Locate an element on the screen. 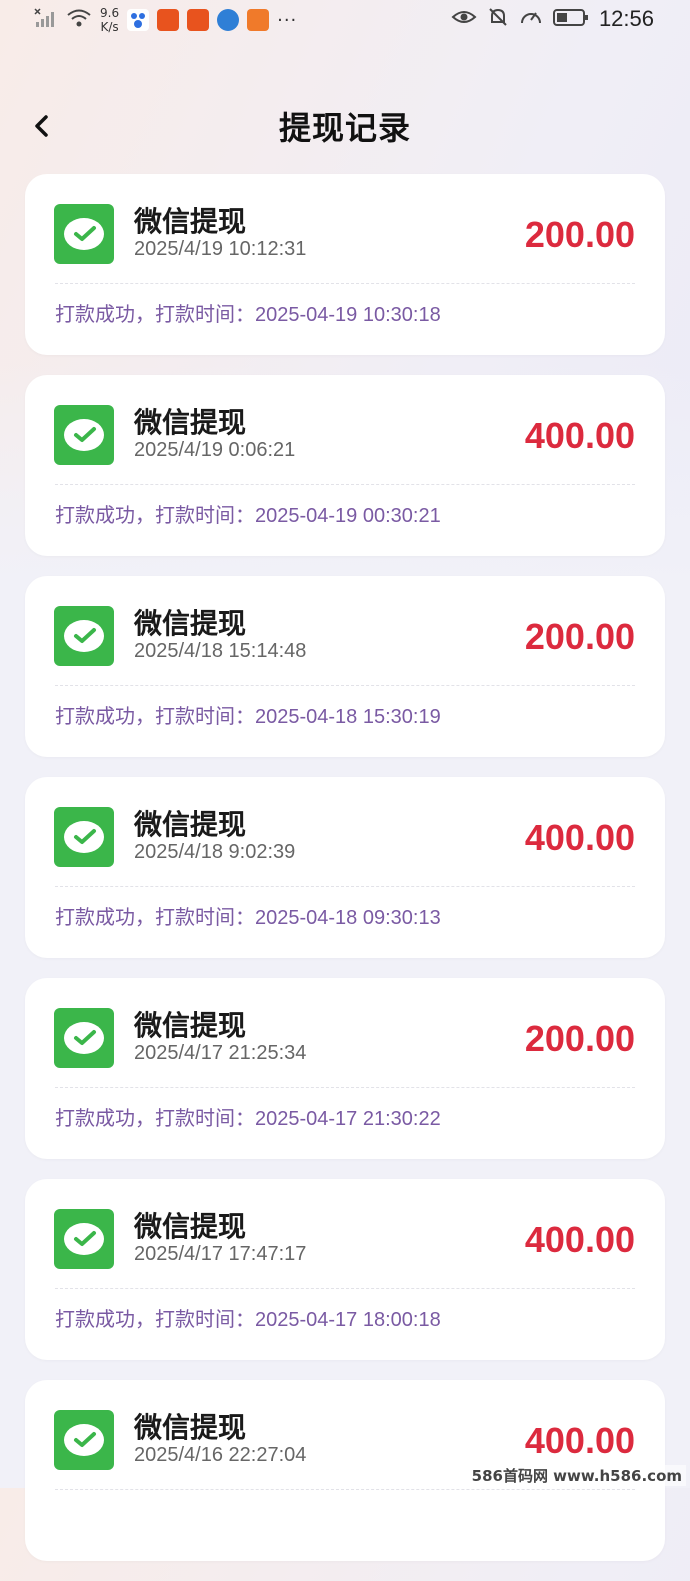  page-header: 提现记录 is located at coordinates (345, 127).